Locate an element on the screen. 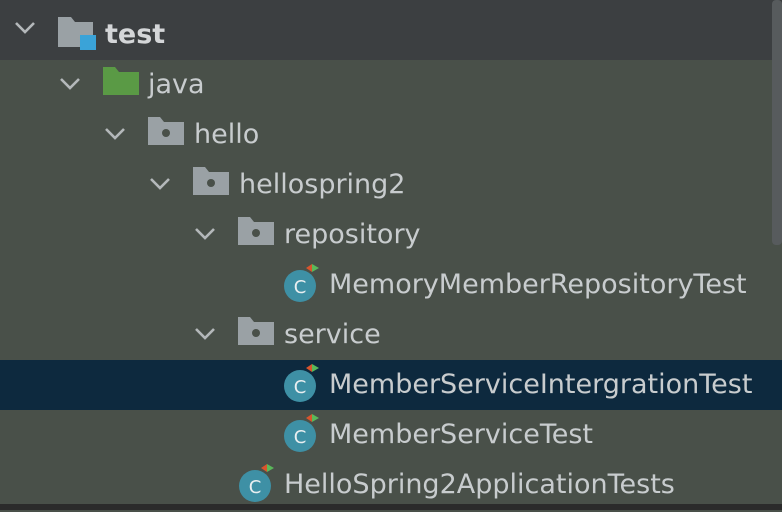 This screenshot has width=782, height=512. test-folder-icon is located at coordinates (77, 33).